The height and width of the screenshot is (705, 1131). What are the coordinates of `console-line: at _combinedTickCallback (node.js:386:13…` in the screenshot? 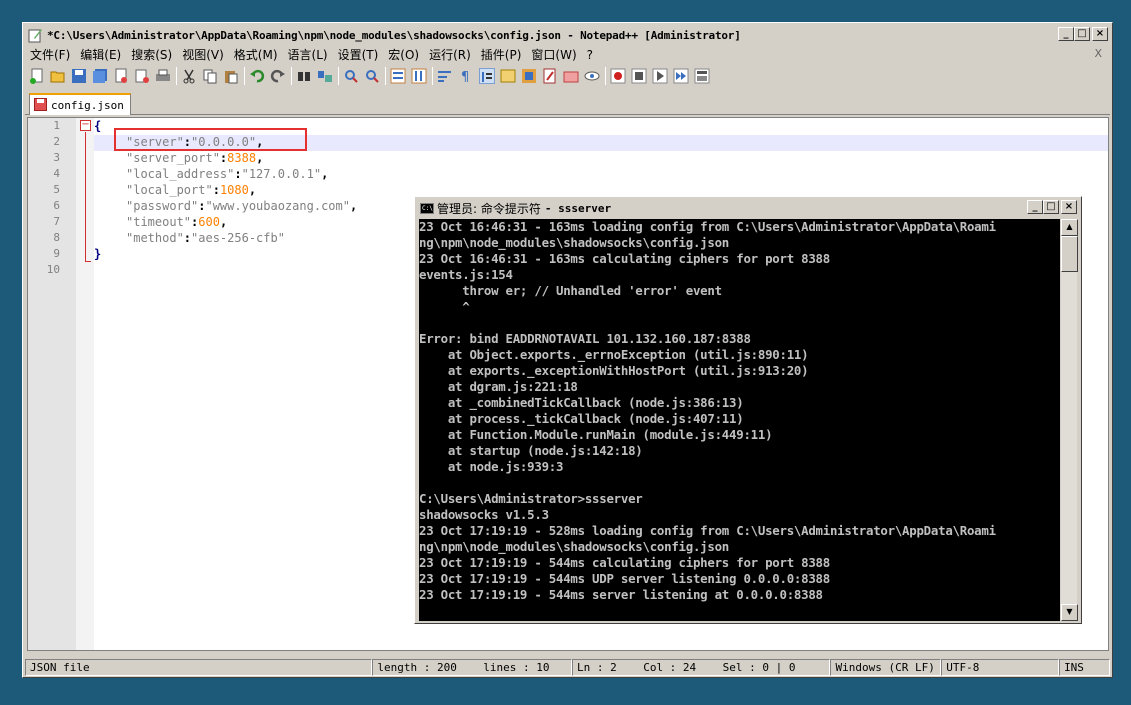 It's located at (581, 402).